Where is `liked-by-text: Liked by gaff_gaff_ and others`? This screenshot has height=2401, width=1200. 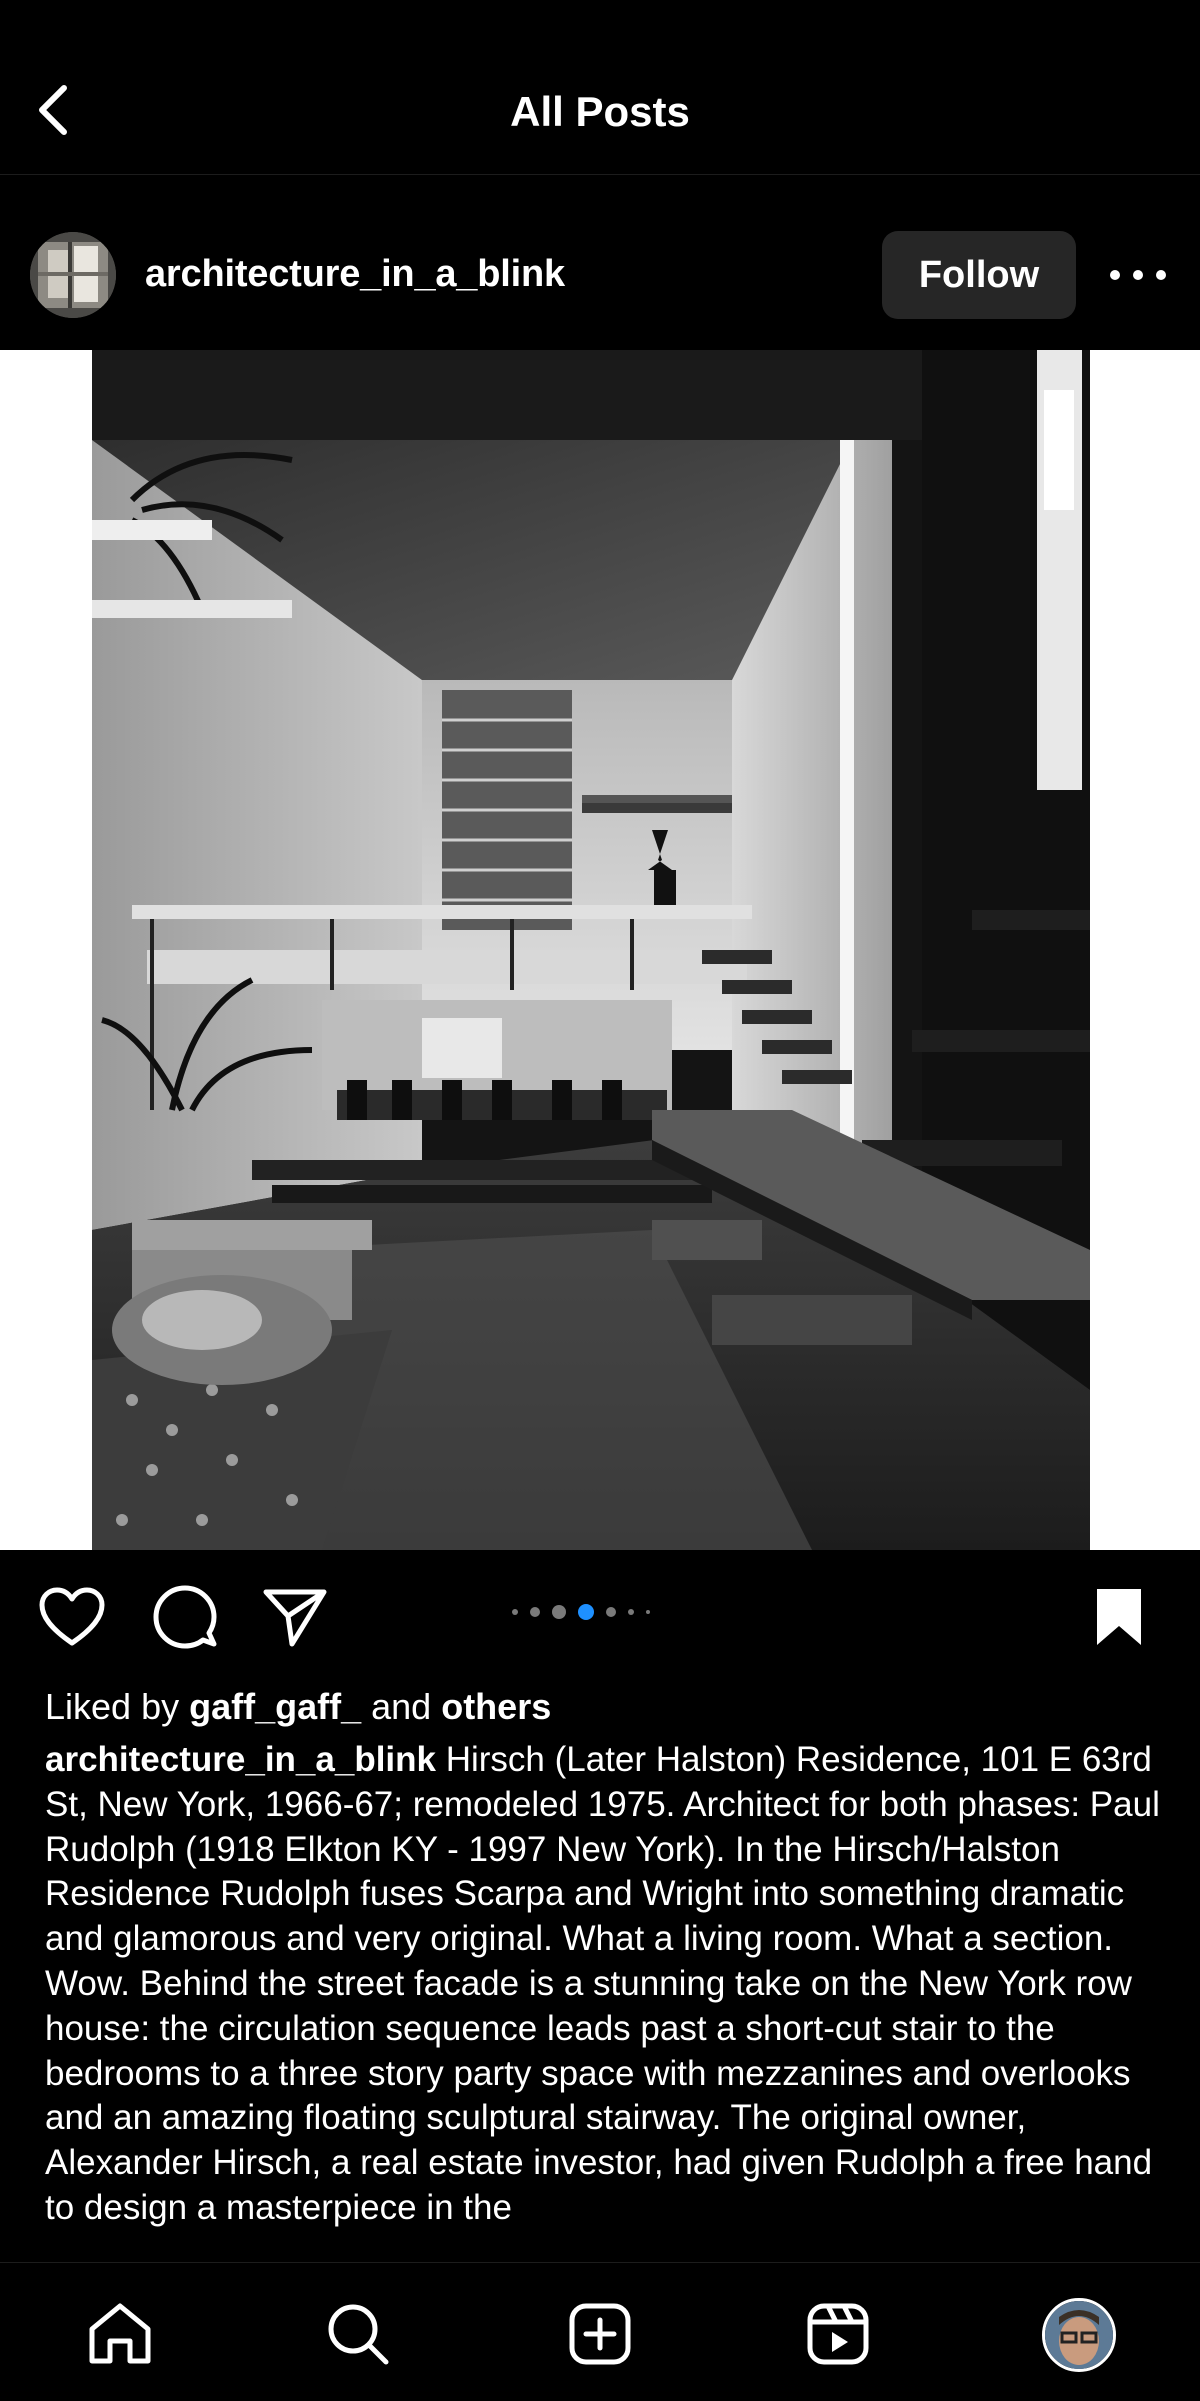
liked-by-text: Liked by gaff_gaff_ and others is located at coordinates (298, 1707).